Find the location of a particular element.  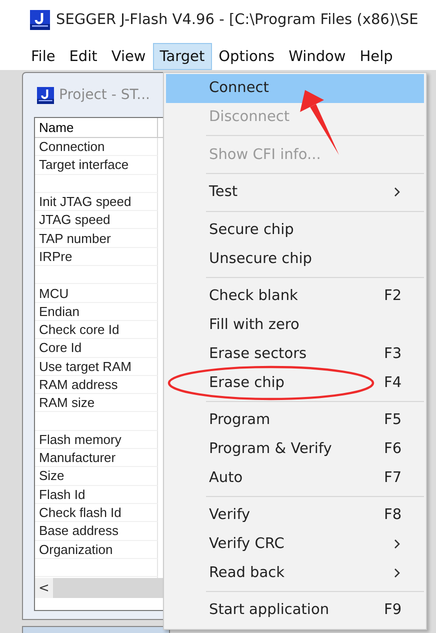

property-name: Target interface is located at coordinates (83, 164).